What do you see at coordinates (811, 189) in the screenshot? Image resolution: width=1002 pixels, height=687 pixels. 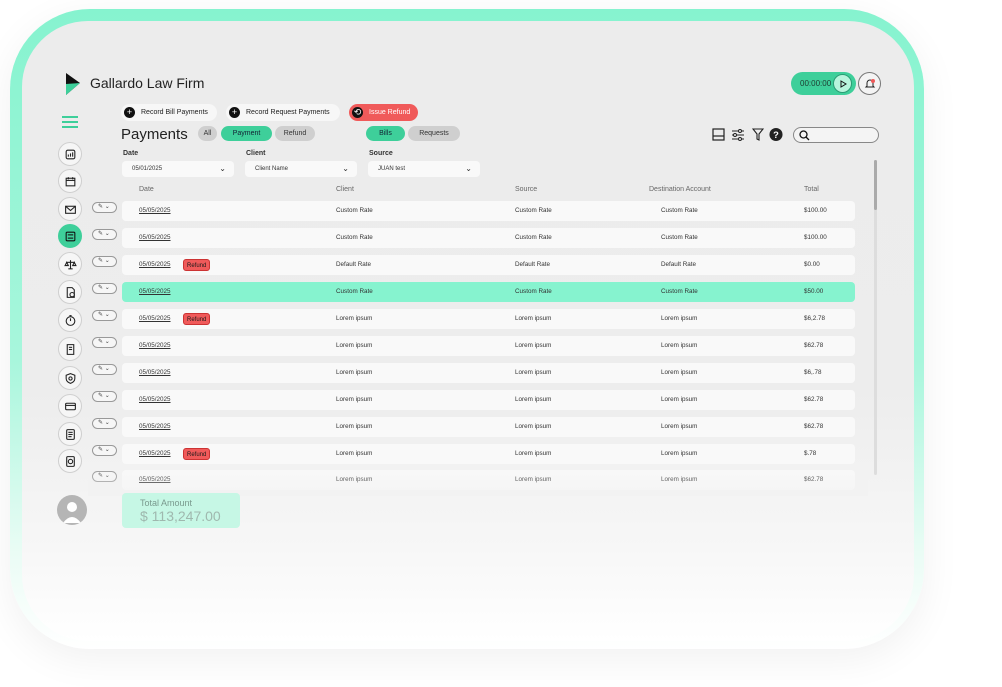 I see `column-header-total: Total` at bounding box center [811, 189].